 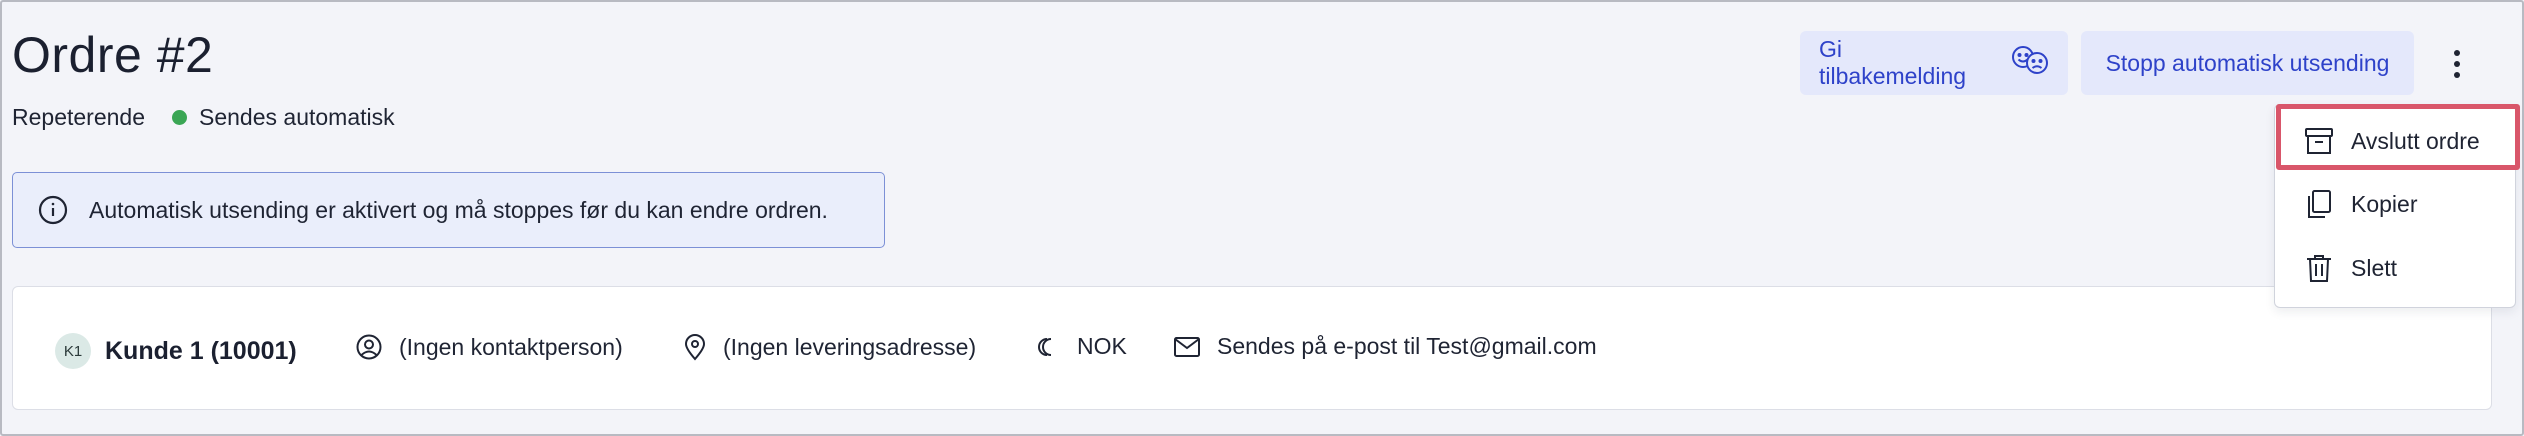 I want to click on delivery-address-item: (Ingen leveringsadresse), so click(x=829, y=347).